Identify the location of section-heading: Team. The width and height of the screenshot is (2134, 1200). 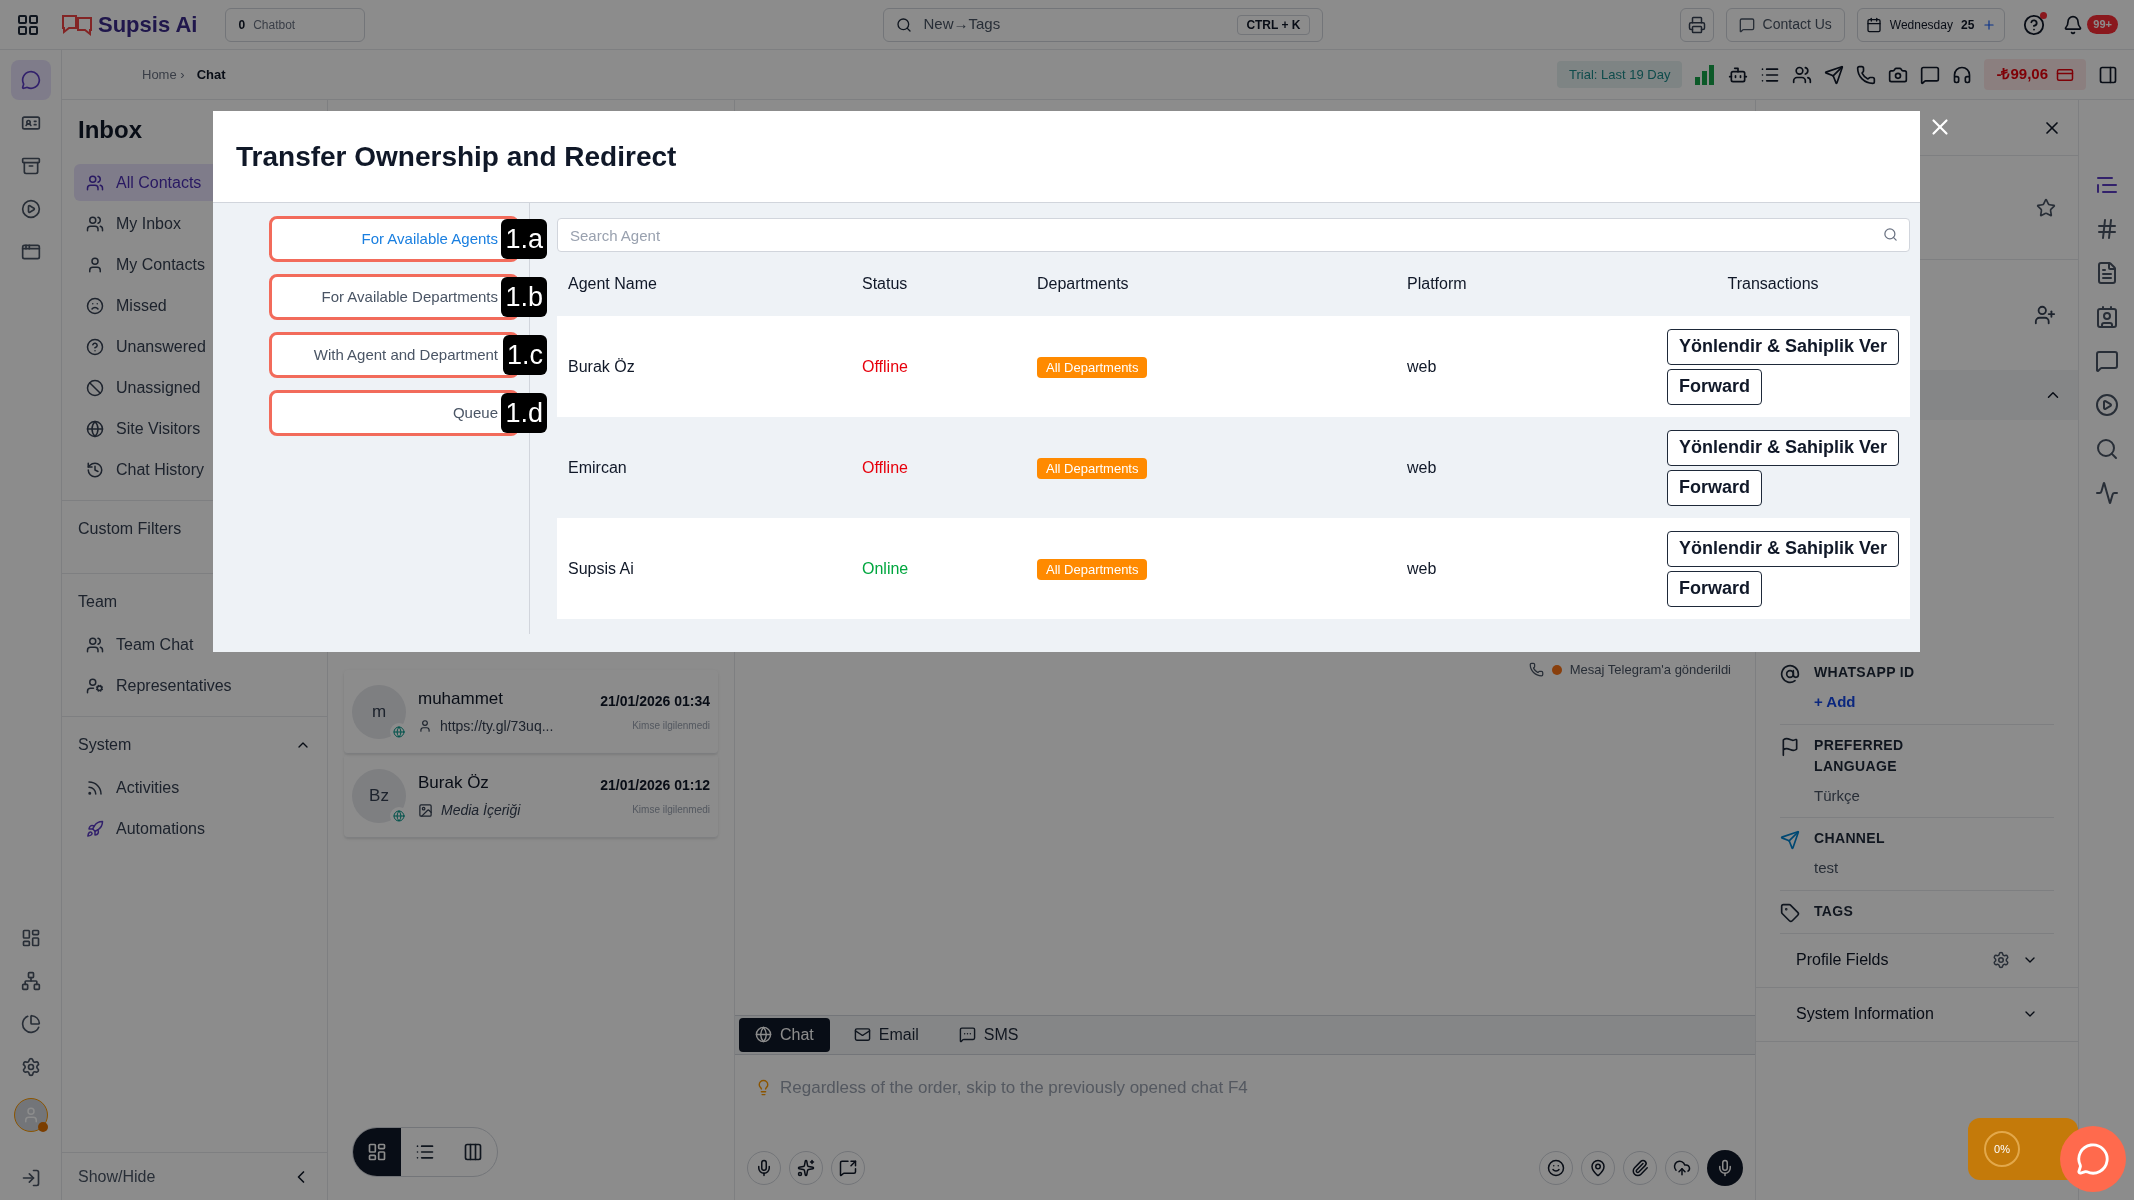
(98, 601).